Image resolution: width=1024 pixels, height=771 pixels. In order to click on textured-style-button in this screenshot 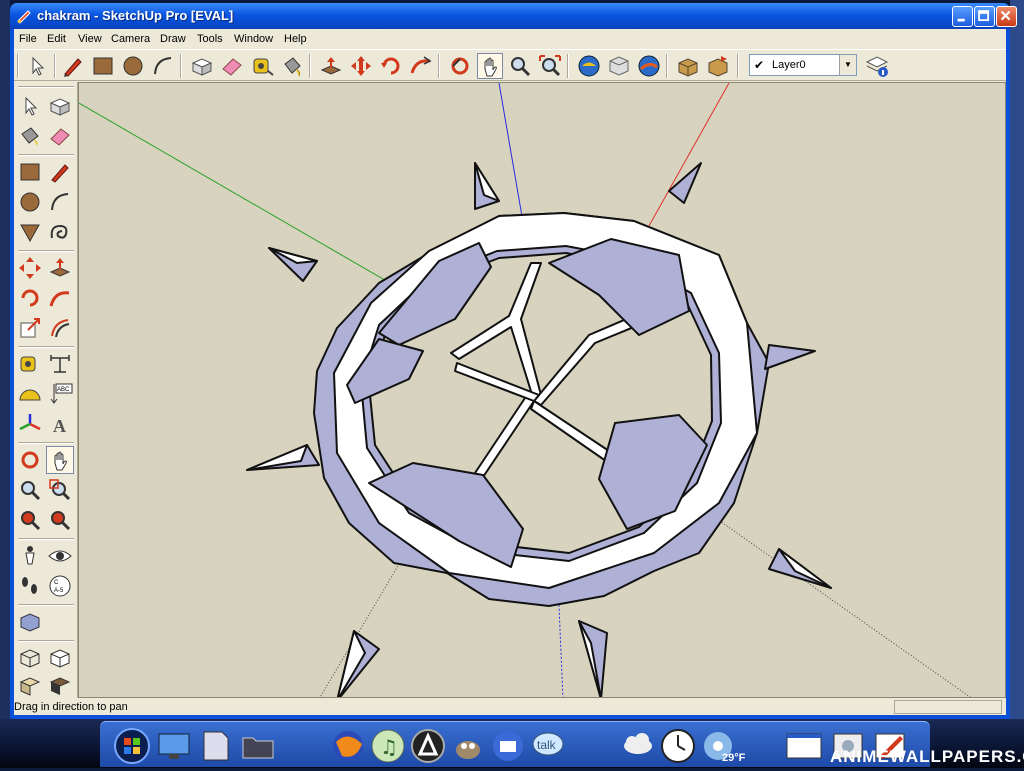, I will do `click(60, 686)`.